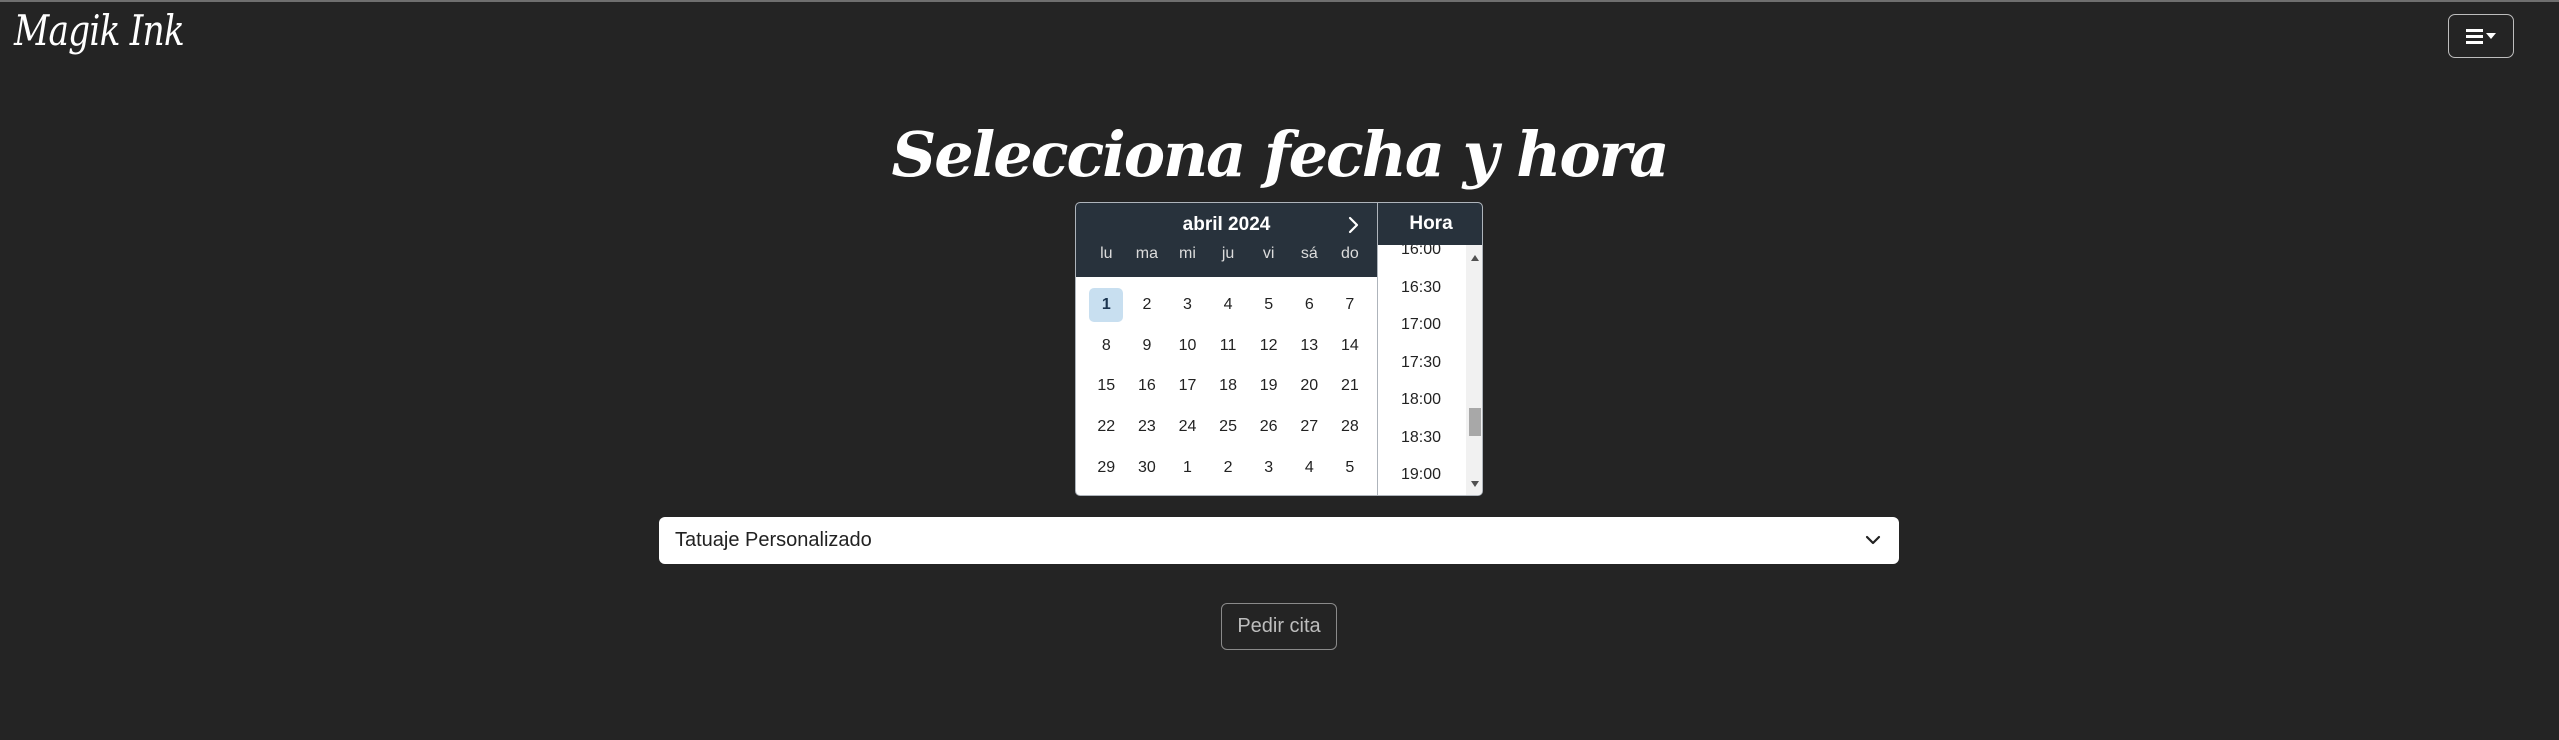 Image resolution: width=2559 pixels, height=740 pixels. What do you see at coordinates (2491, 36) in the screenshot?
I see `caret-down-icon` at bounding box center [2491, 36].